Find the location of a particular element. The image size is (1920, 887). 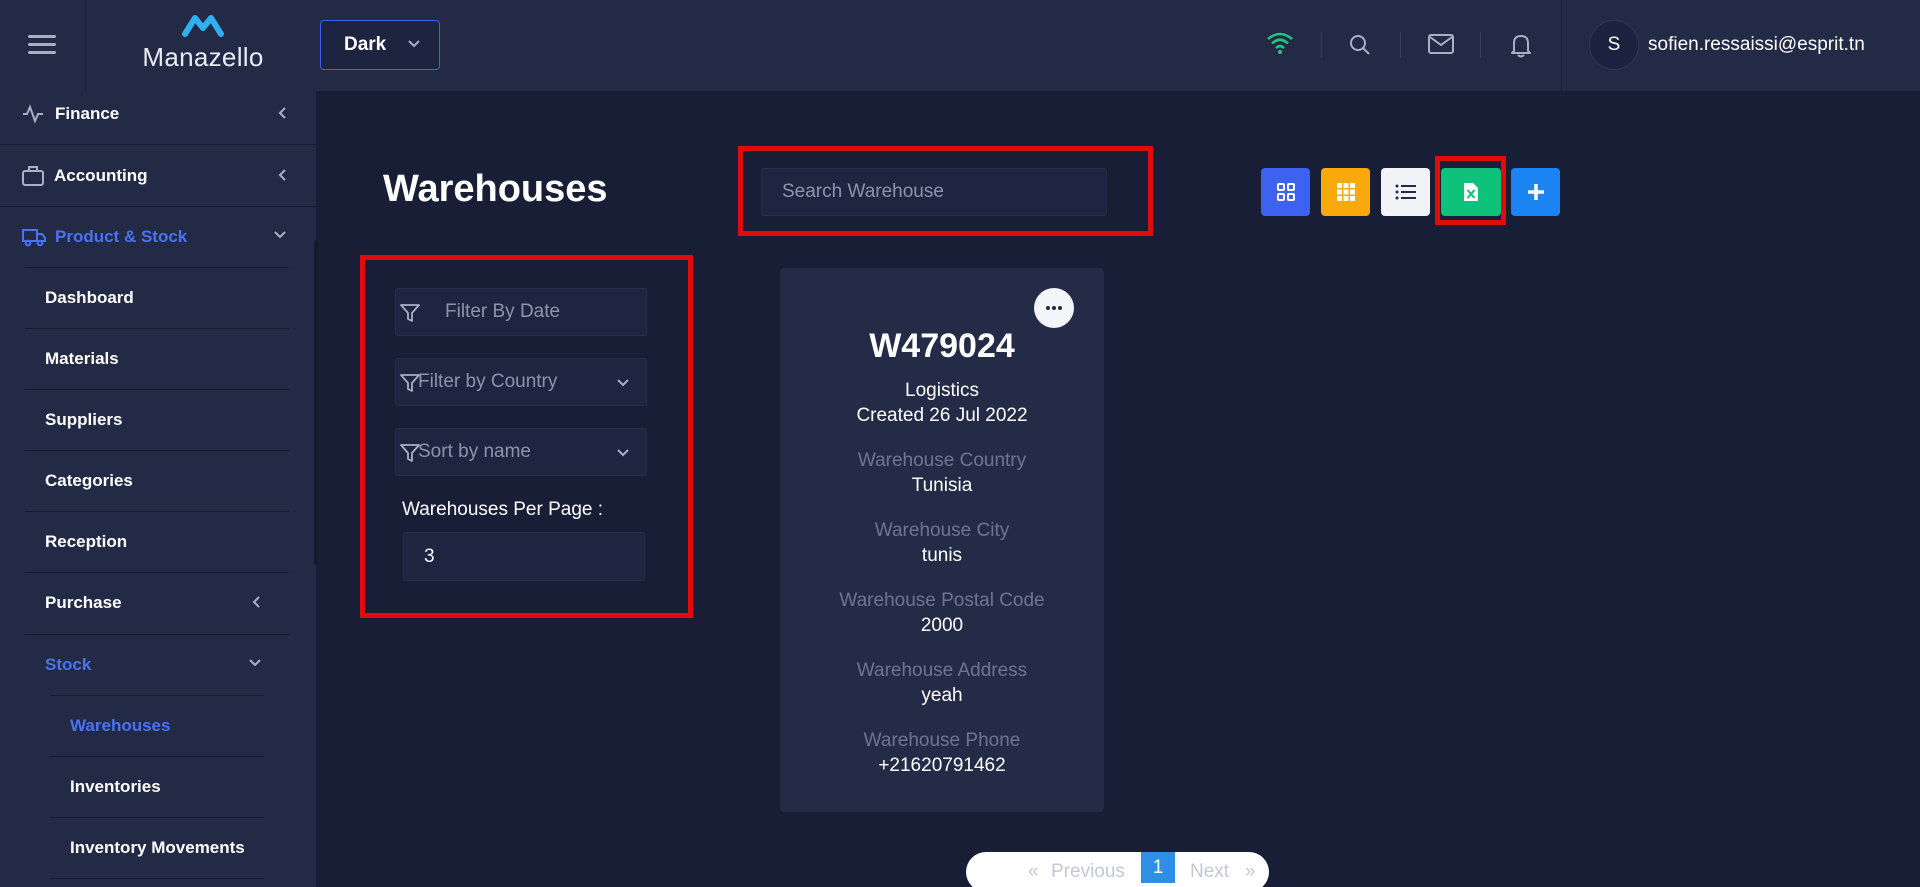

user-avatar: S is located at coordinates (1614, 45).